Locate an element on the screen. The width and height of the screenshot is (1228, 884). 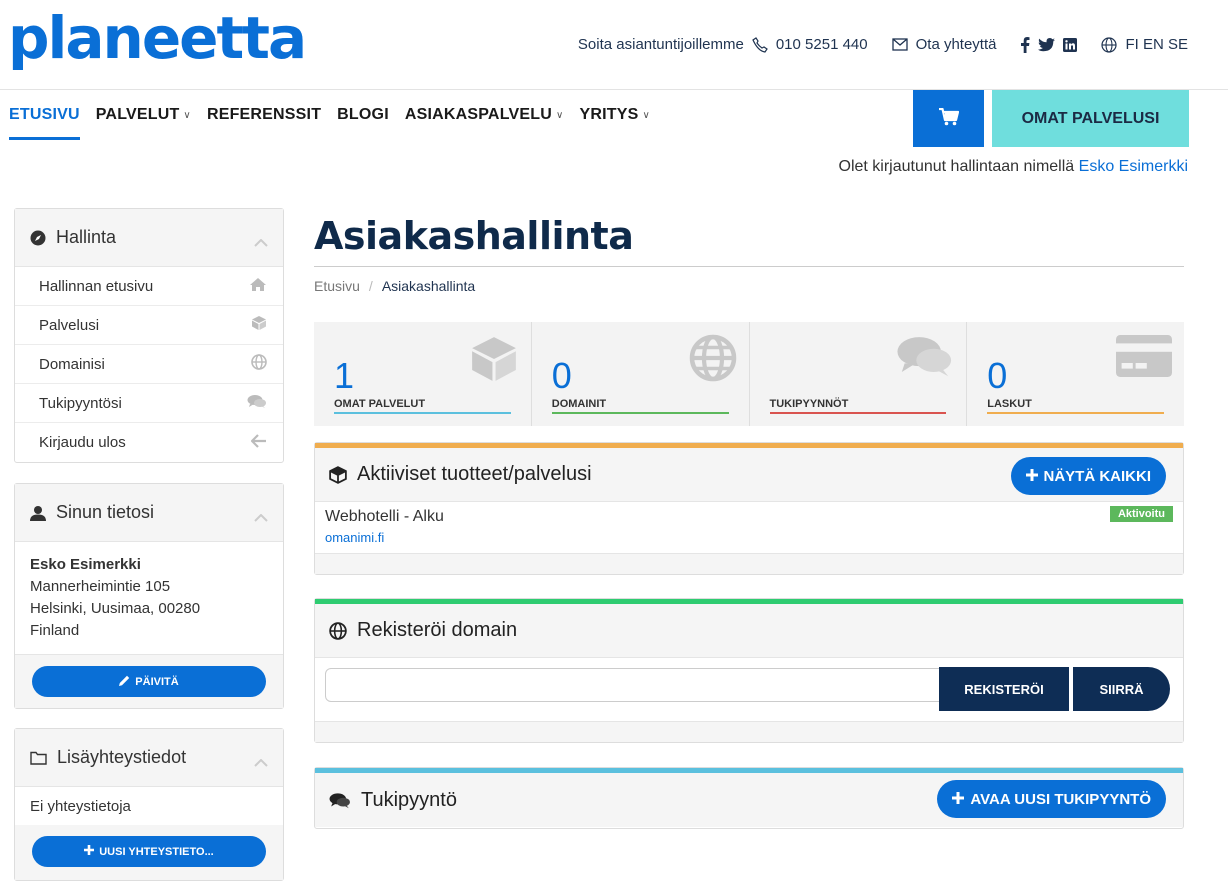
nav-item-yritys: YRITYS ∨ is located at coordinates (614, 123).